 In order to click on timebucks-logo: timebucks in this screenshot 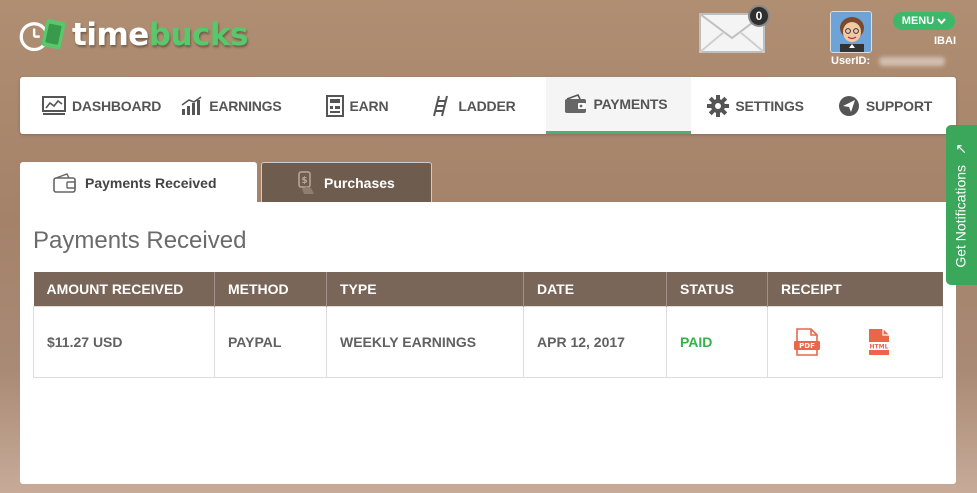, I will do `click(133, 35)`.